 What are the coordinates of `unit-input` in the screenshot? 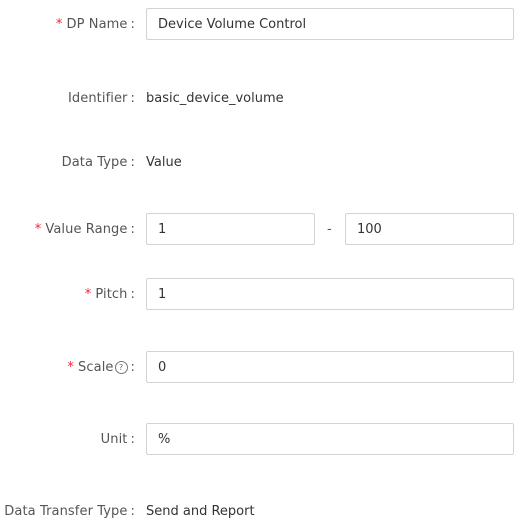 It's located at (330, 439).